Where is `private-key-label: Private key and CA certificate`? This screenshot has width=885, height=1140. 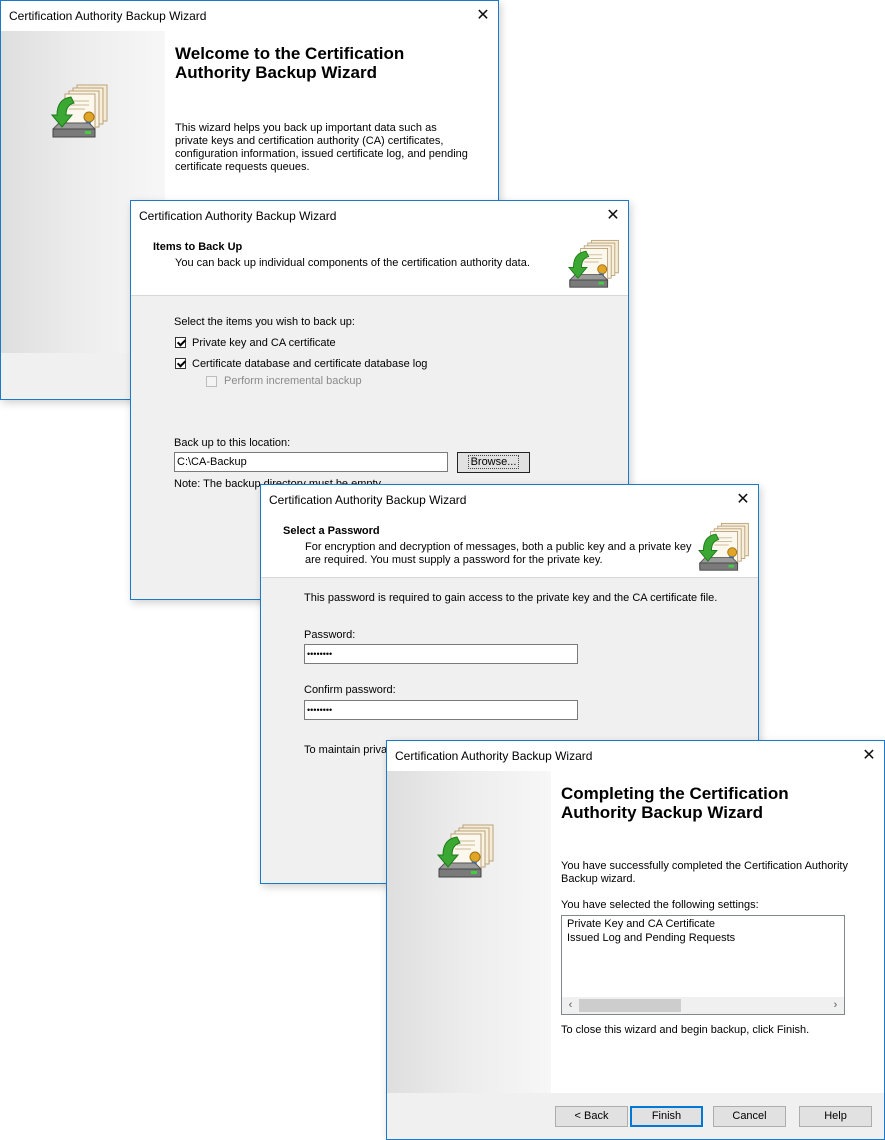
private-key-label: Private key and CA certificate is located at coordinates (264, 343).